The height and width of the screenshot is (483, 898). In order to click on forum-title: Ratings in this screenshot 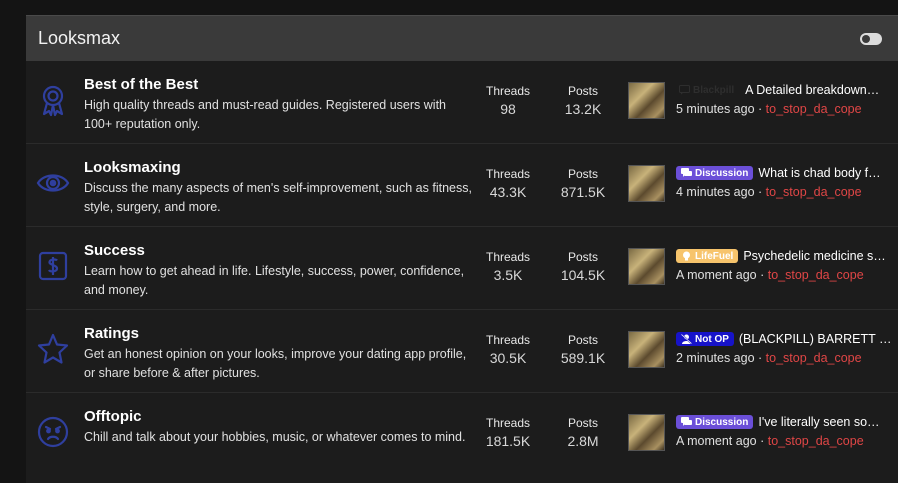, I will do `click(111, 333)`.